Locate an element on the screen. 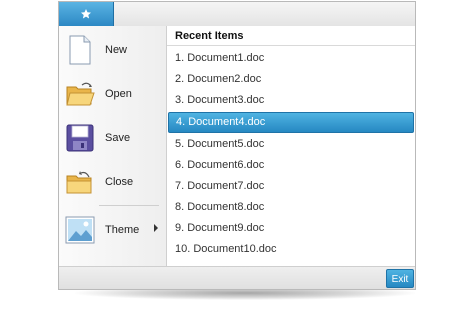 The height and width of the screenshot is (310, 475). close-command: Close is located at coordinates (112, 182).